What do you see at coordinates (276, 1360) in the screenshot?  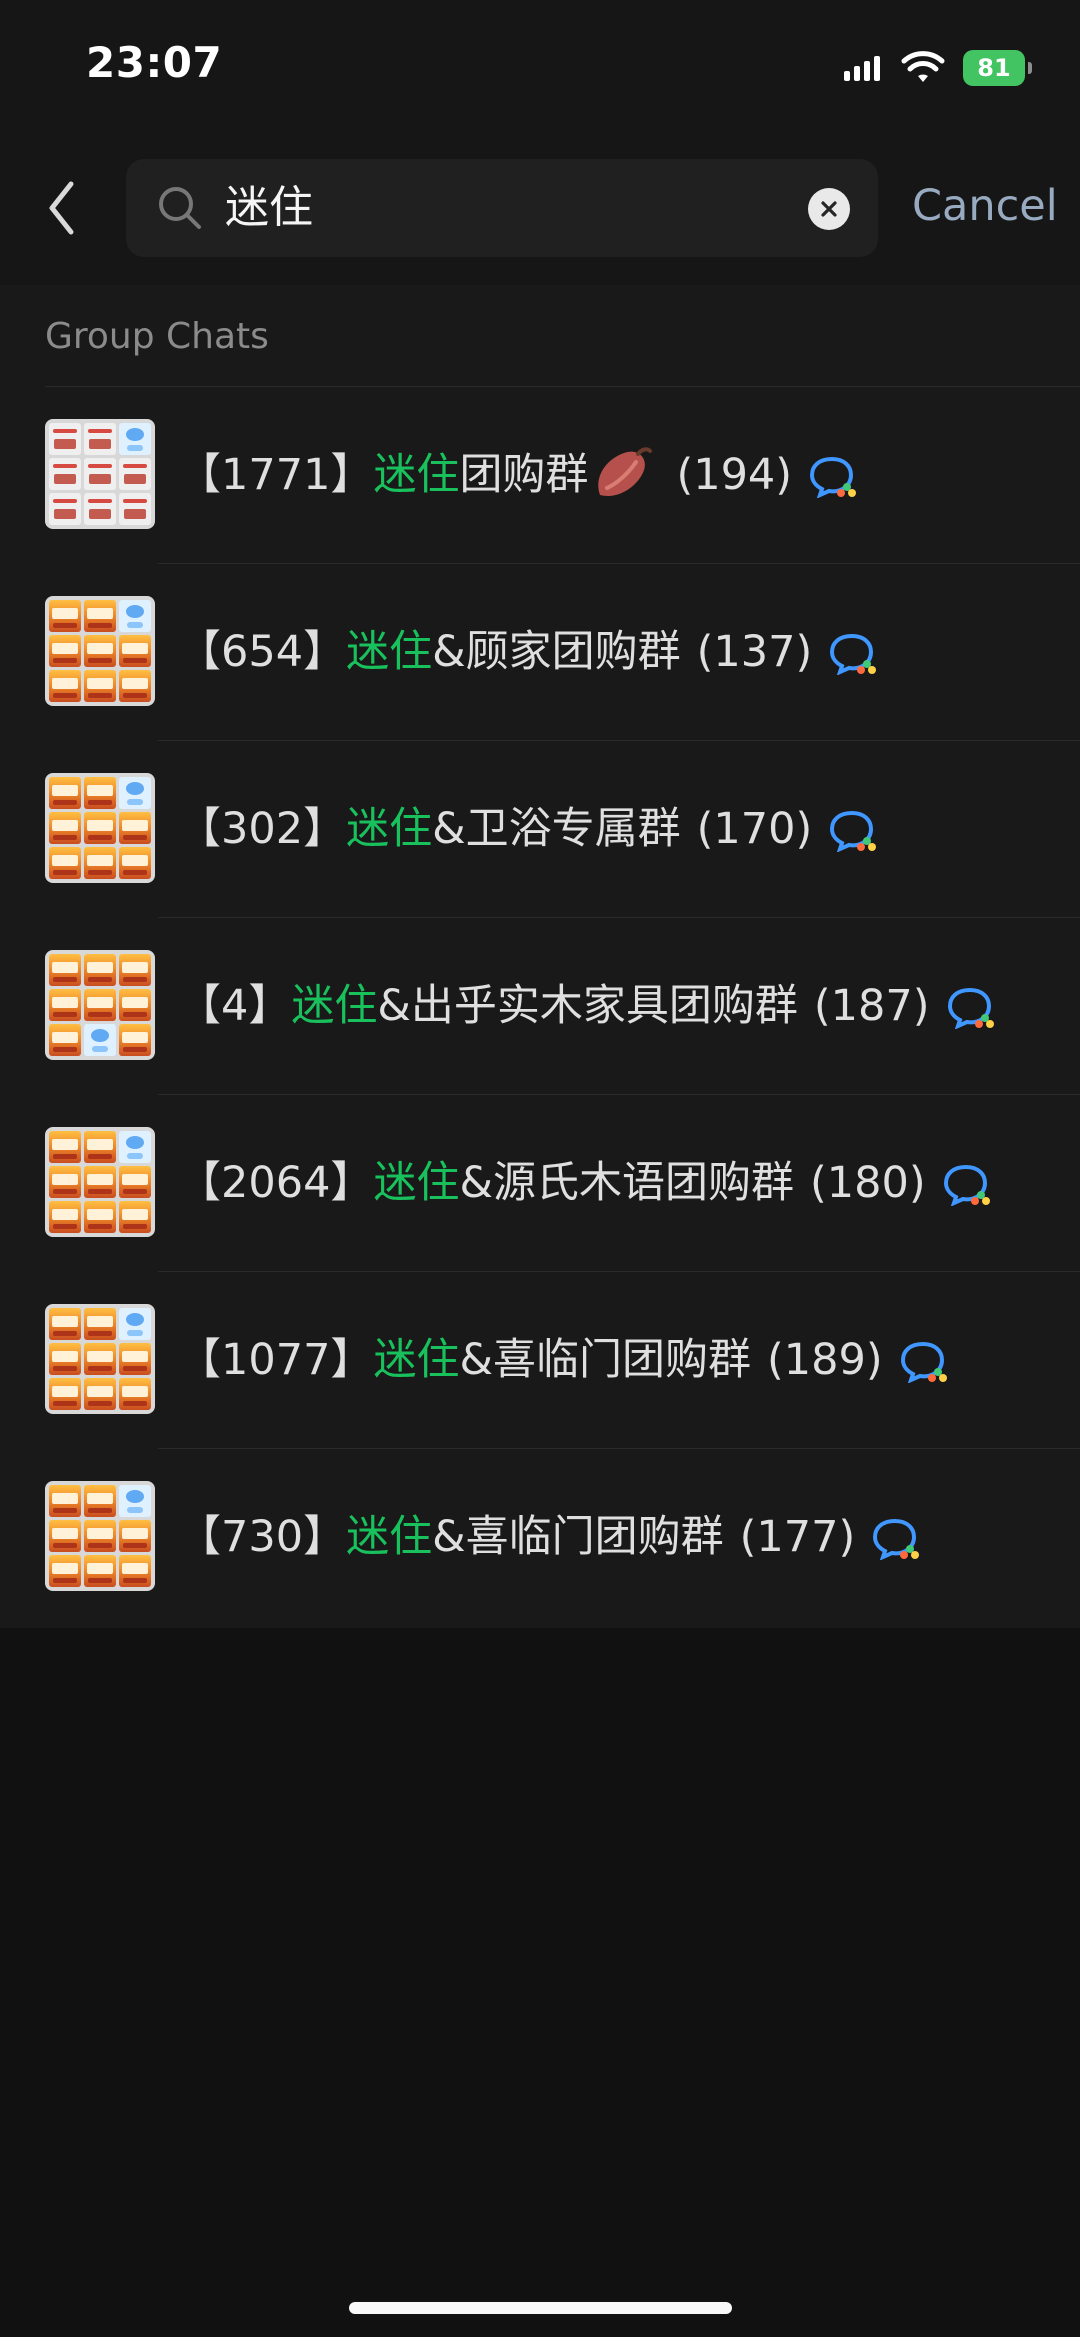 I see `group-number: 【1077】` at bounding box center [276, 1360].